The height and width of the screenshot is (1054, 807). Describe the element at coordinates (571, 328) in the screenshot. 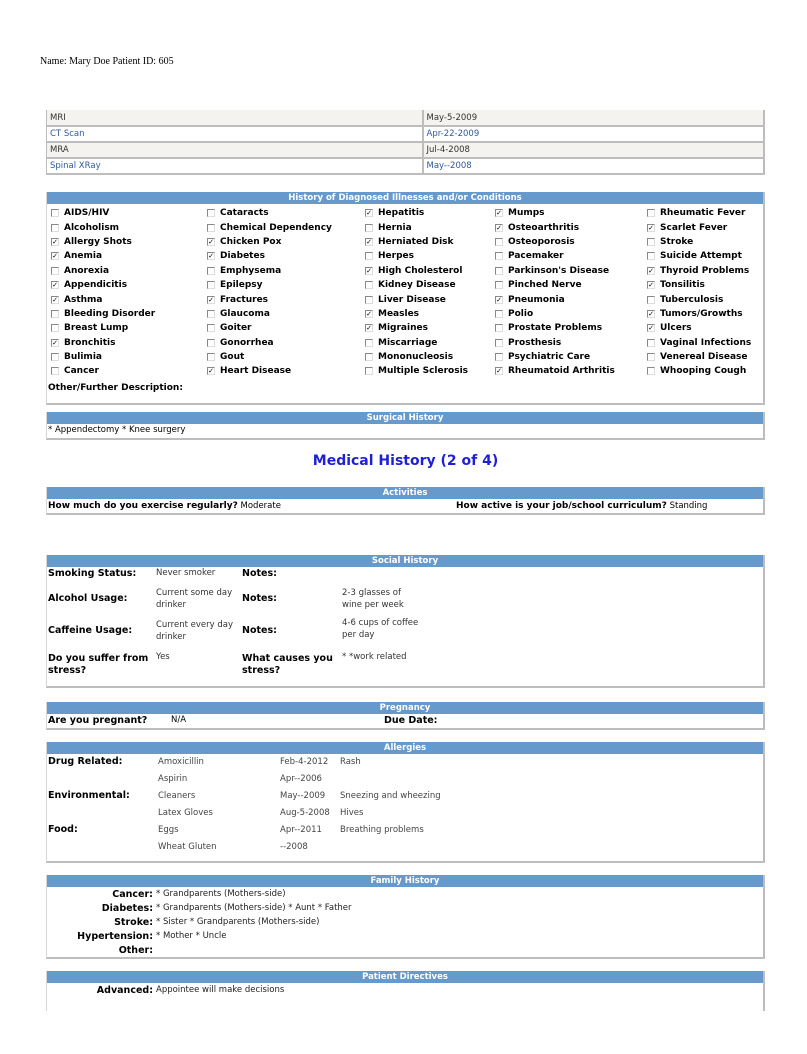

I see `illness-checkbox-item: Prostate Problems` at that location.